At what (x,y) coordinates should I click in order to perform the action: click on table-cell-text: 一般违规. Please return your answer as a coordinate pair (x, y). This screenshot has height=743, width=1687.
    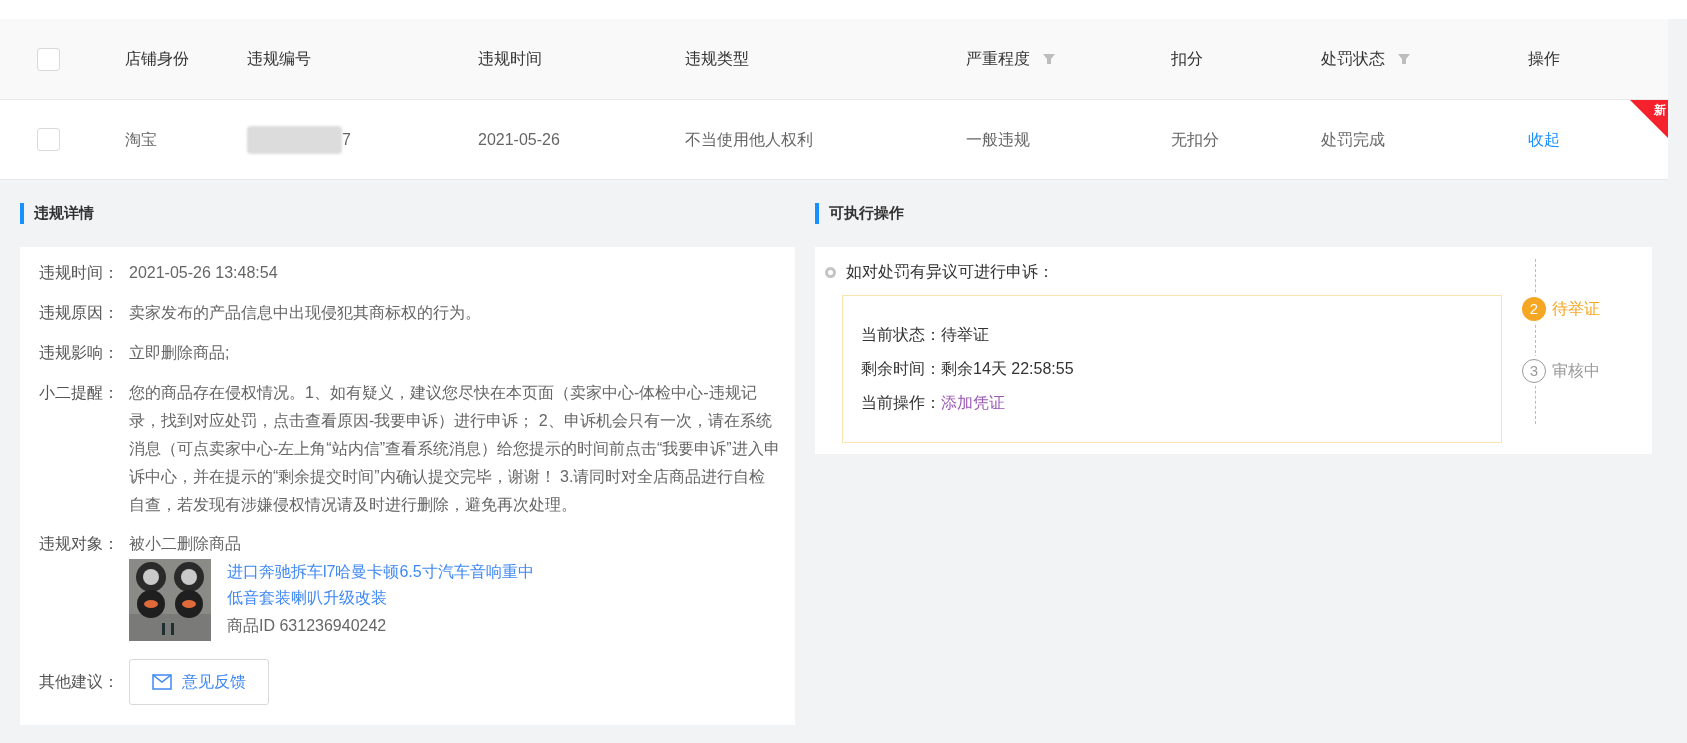
    Looking at the image, I should click on (998, 139).